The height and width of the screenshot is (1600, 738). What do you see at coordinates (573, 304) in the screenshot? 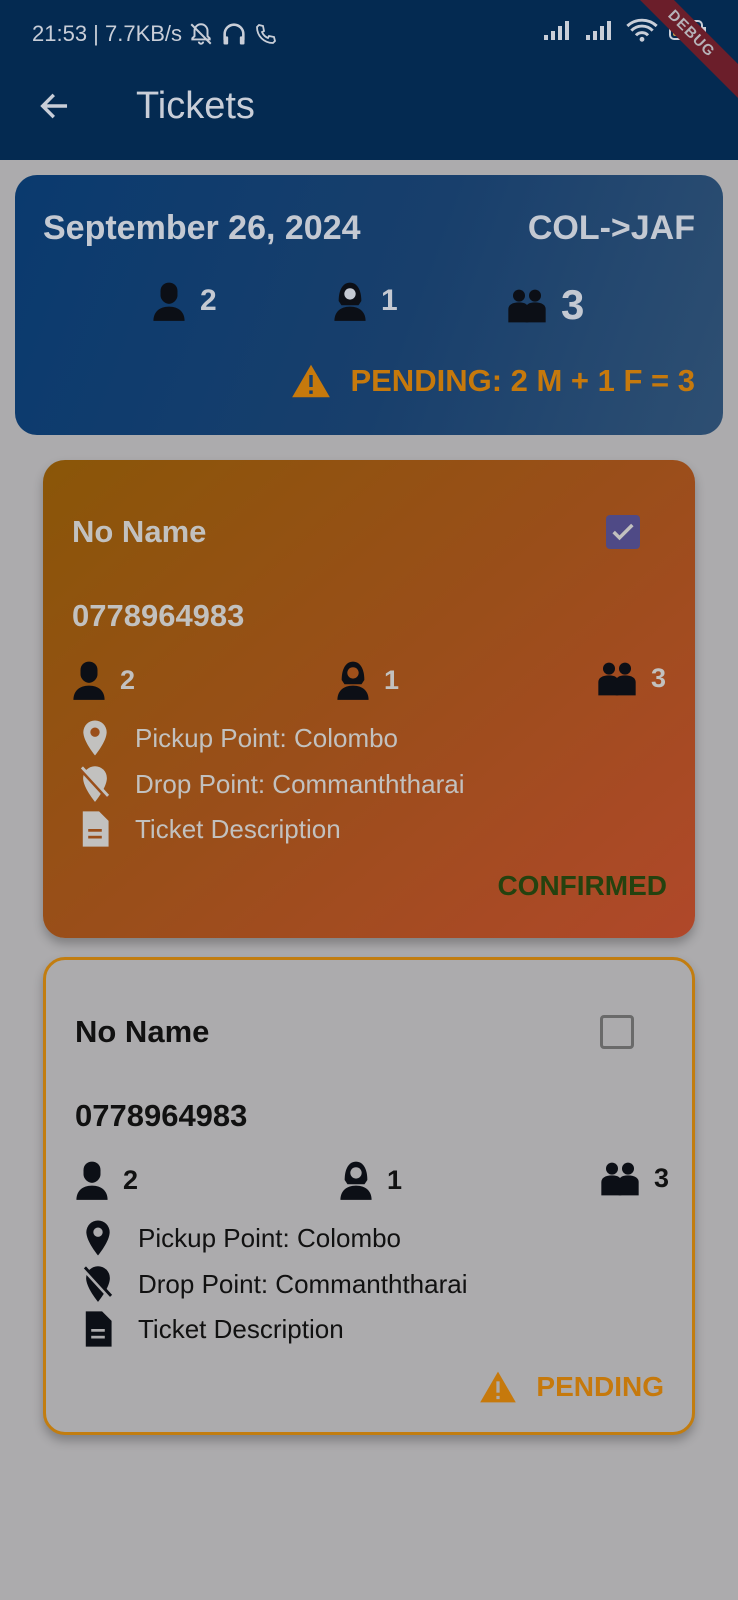
I see `total-count-value: 3` at bounding box center [573, 304].